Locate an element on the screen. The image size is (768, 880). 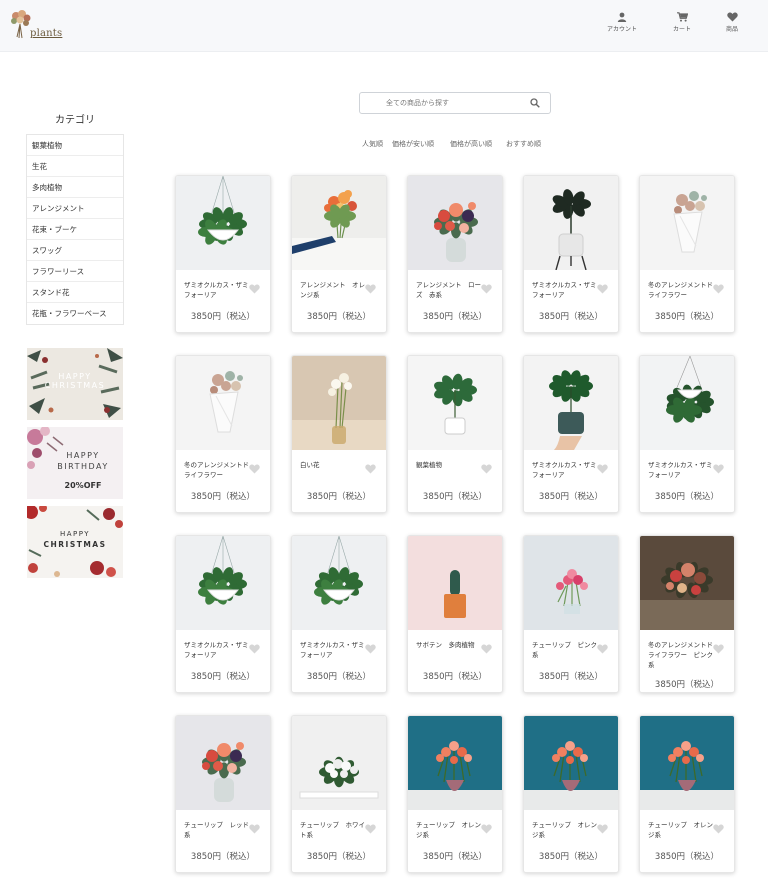
birthday-banner: HAPPY BIRTHDAY 20%OFF is located at coordinates (75, 463).